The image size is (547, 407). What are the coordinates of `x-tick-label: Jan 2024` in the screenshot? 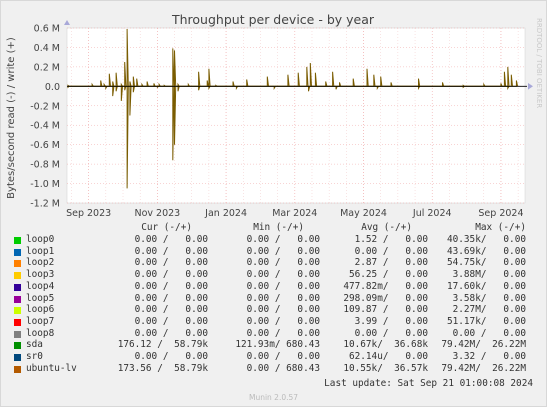 It's located at (225, 213).